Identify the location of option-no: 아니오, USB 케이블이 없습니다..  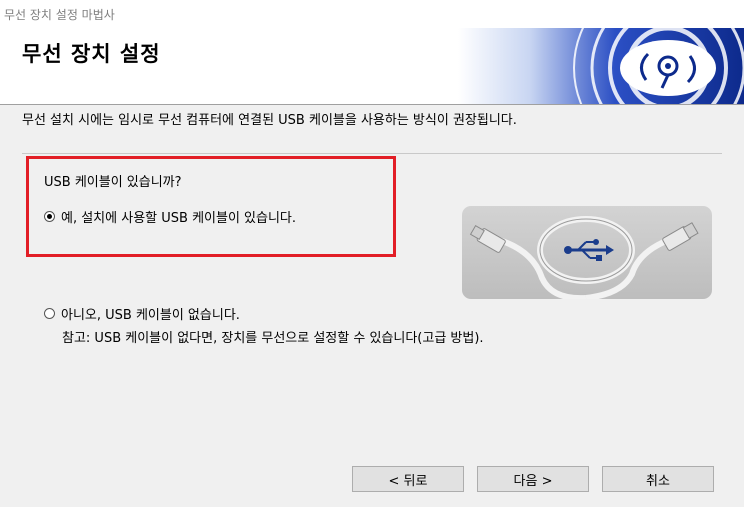
(142, 313).